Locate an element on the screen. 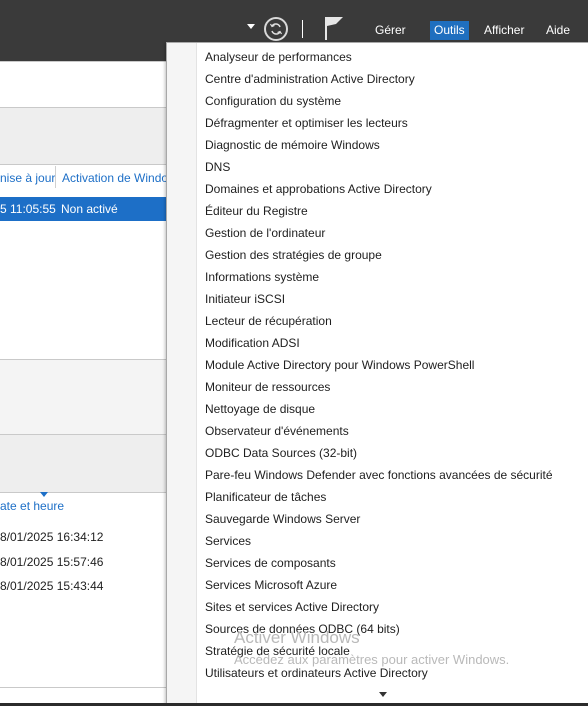  menu-icon-gutter is located at coordinates (182, 374).